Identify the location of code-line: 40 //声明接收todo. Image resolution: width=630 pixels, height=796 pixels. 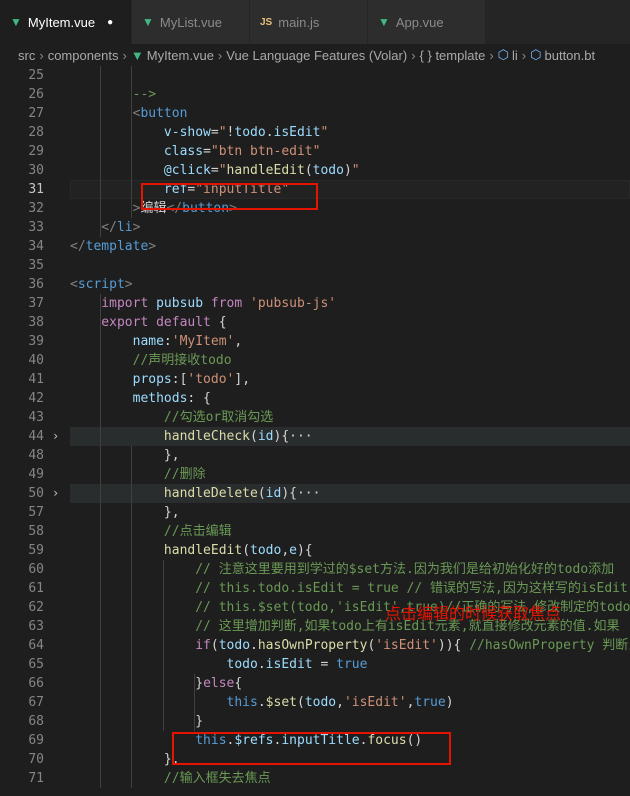
(315, 360).